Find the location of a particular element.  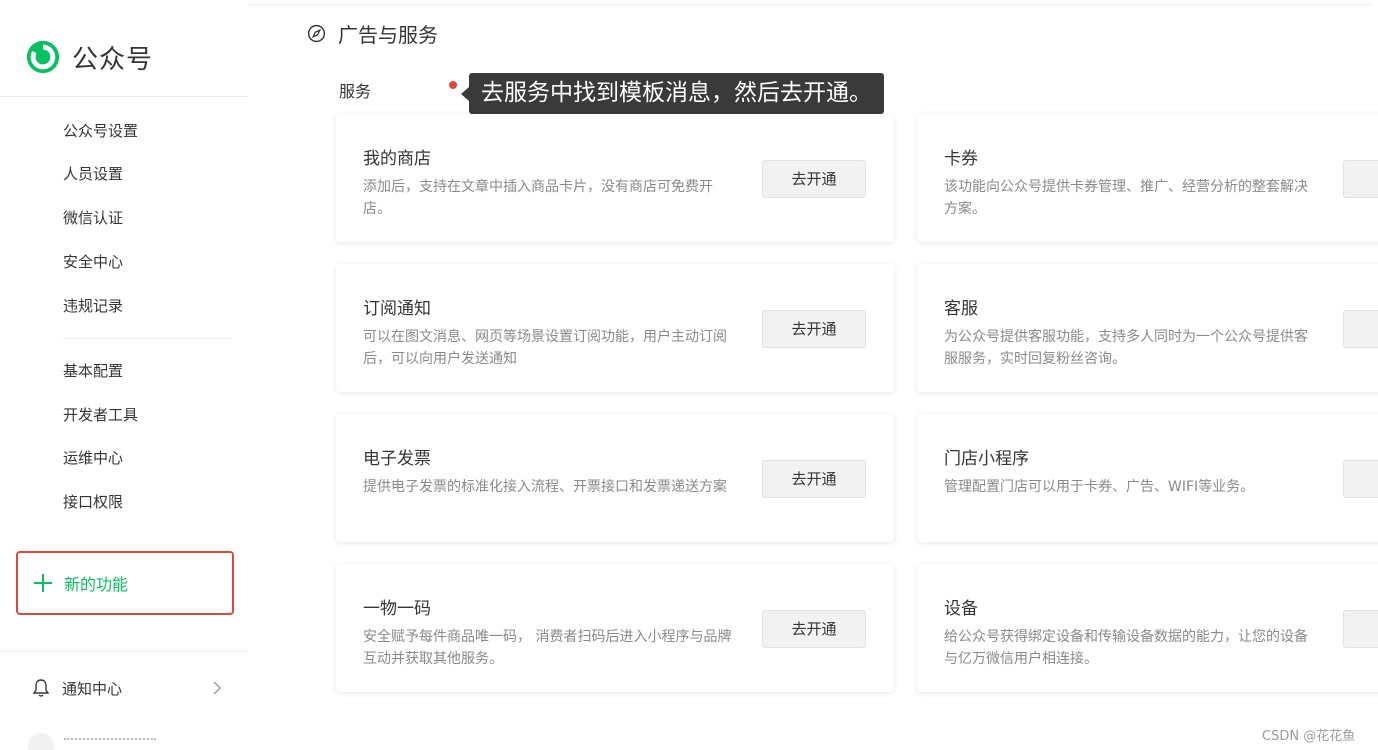

card-description: 管理配置门店可以用于卡券、广告、WIFI等业务。 is located at coordinates (1099, 487).